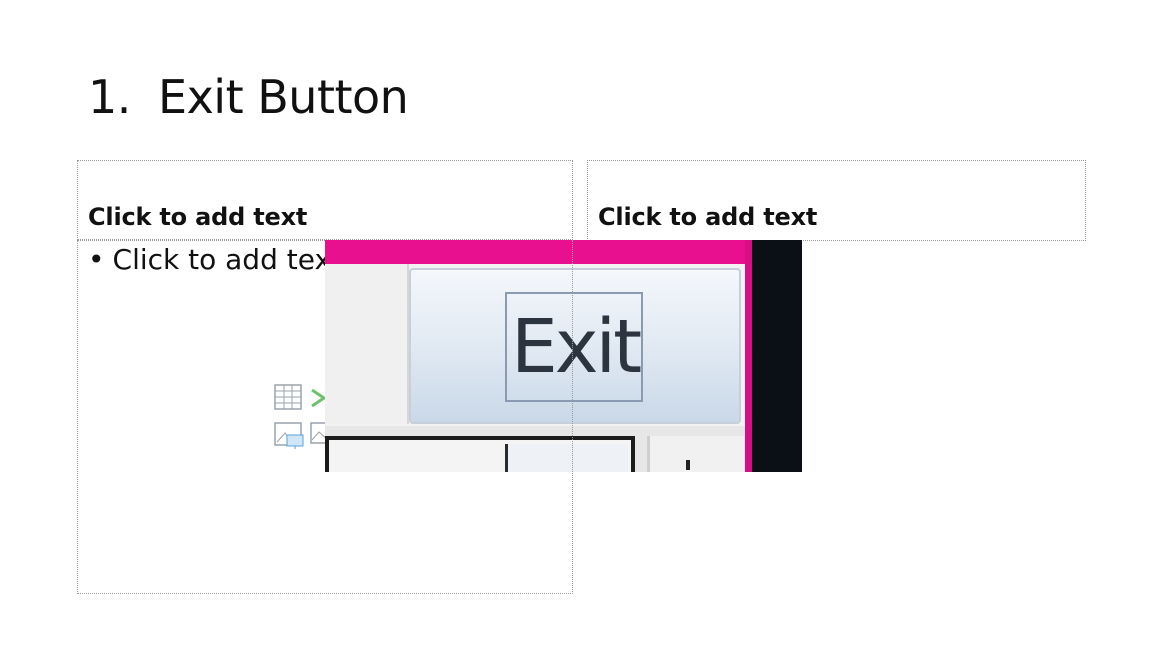 The width and height of the screenshot is (1160, 655). Describe the element at coordinates (836, 200) in the screenshot. I see `right-header-placeholder: Click to add text` at that location.